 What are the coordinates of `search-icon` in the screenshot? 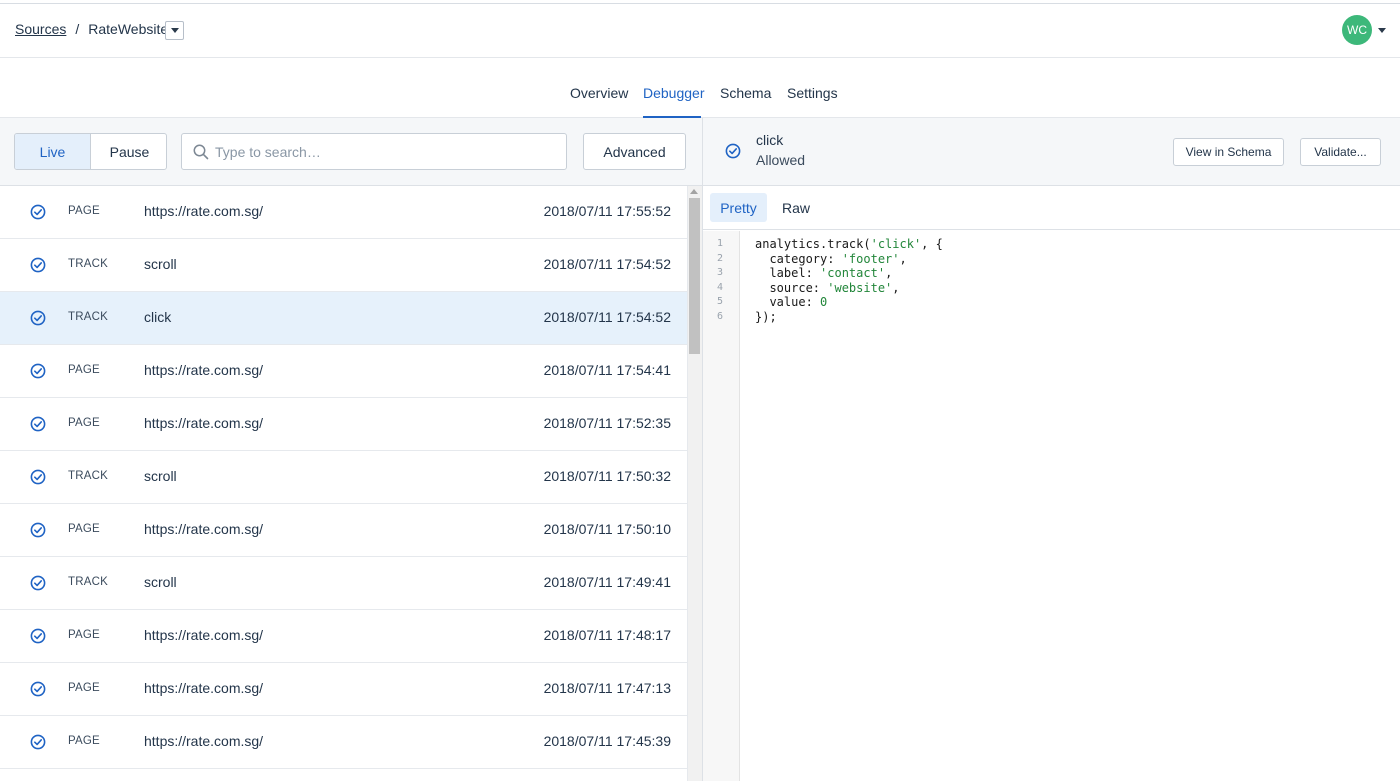 It's located at (201, 152).